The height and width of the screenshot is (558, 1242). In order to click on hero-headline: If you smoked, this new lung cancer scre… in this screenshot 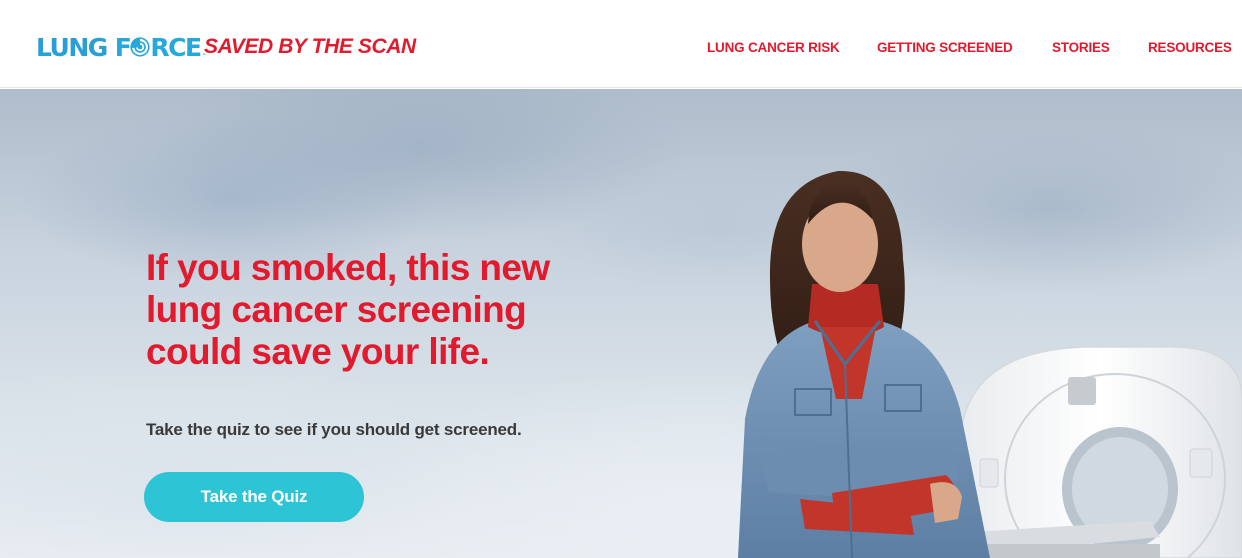, I will do `click(348, 309)`.